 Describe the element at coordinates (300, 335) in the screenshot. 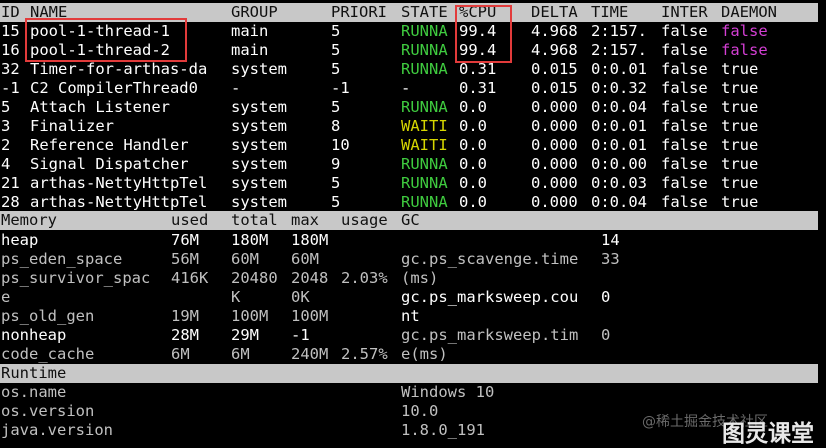

I see `memory-max: -1` at that location.